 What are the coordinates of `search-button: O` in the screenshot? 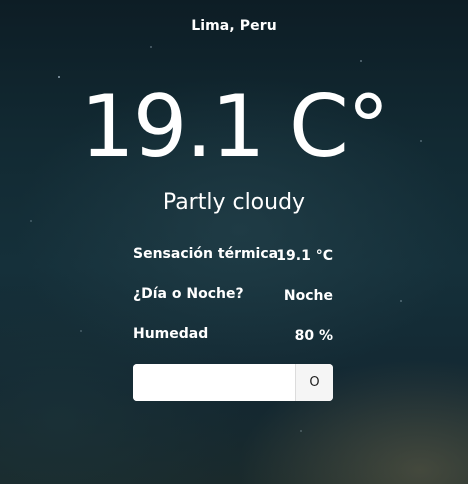 It's located at (314, 382).